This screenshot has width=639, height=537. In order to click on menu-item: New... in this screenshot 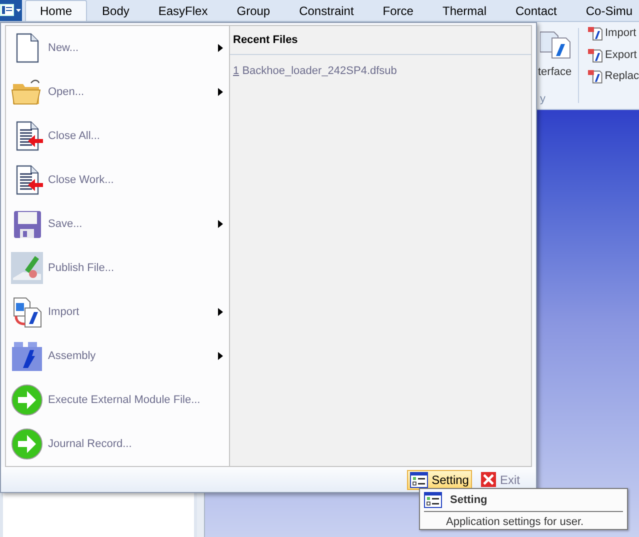, I will do `click(117, 48)`.